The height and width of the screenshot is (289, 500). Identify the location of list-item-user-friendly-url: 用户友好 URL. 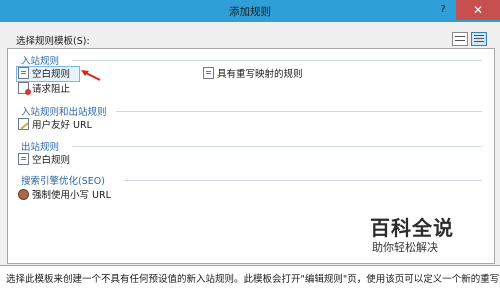
(55, 124).